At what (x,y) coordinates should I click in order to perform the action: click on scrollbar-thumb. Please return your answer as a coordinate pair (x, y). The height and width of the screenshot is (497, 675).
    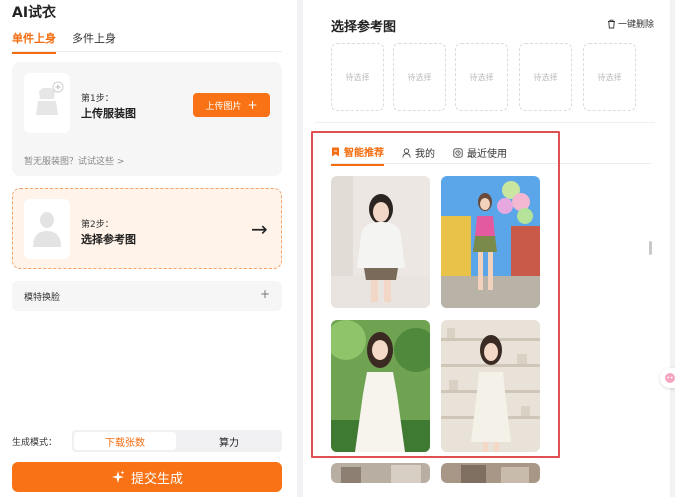
    Looking at the image, I should click on (650, 248).